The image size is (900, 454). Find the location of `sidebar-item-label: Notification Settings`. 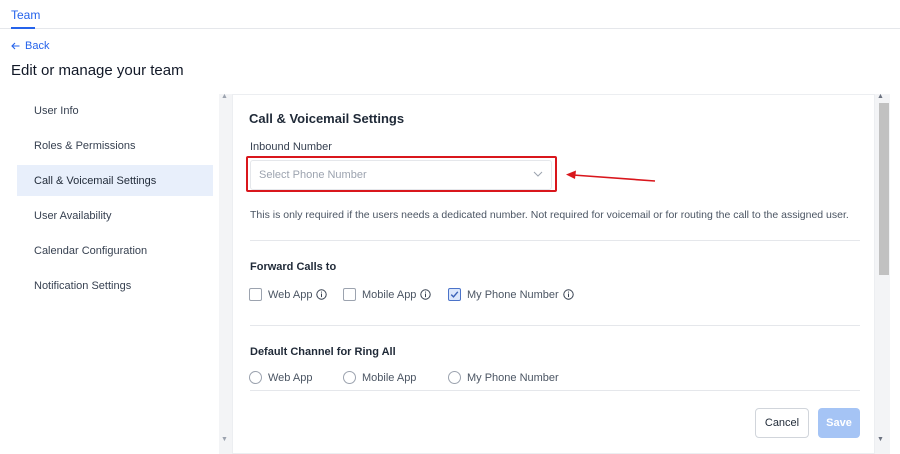

sidebar-item-label: Notification Settings is located at coordinates (83, 285).